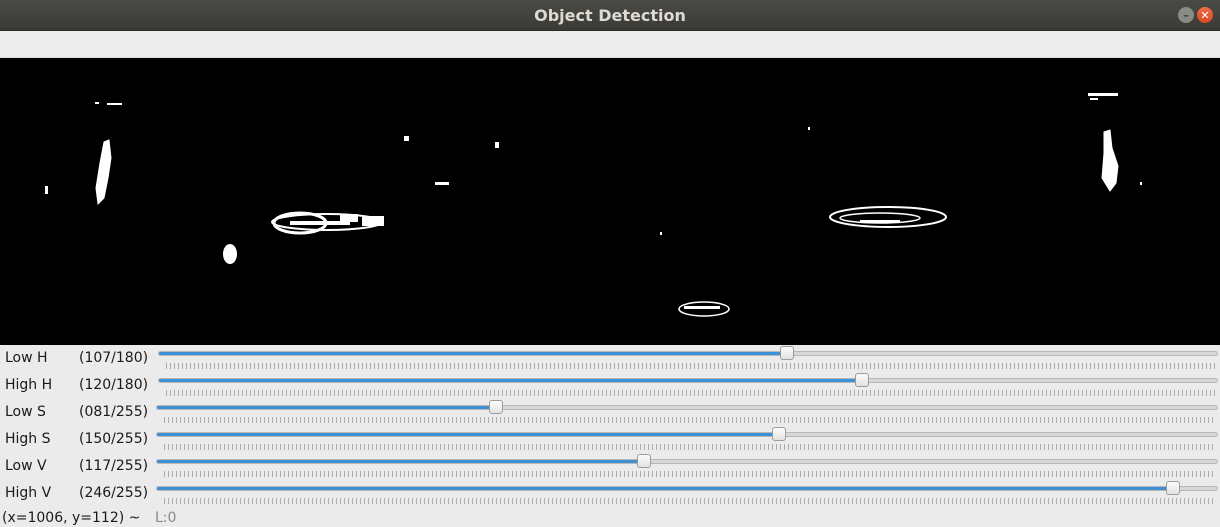  I want to click on trackbar-value: (246/255), so click(114, 493).